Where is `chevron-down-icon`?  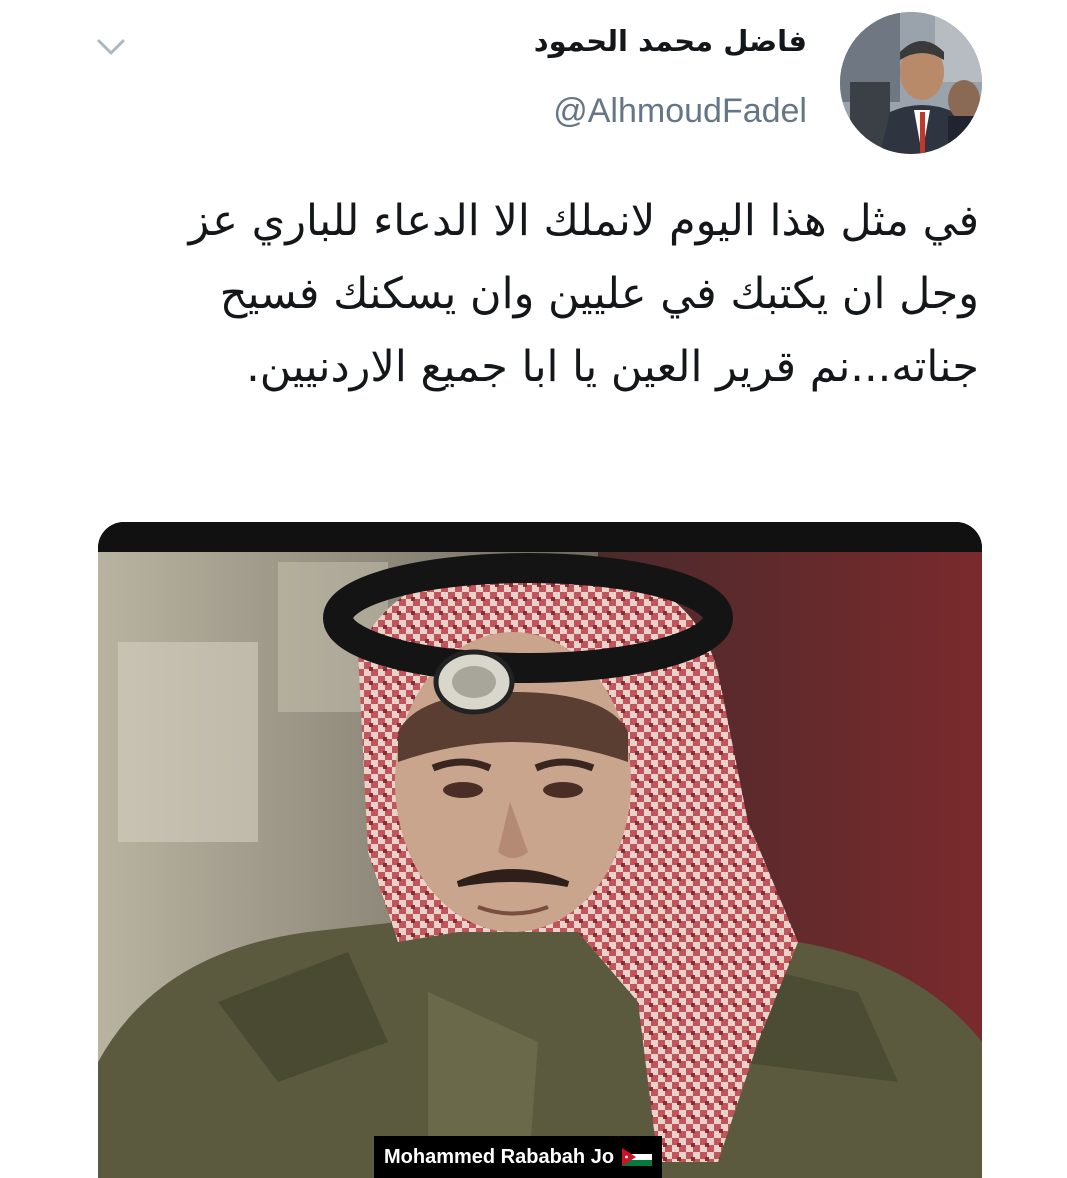
chevron-down-icon is located at coordinates (111, 47).